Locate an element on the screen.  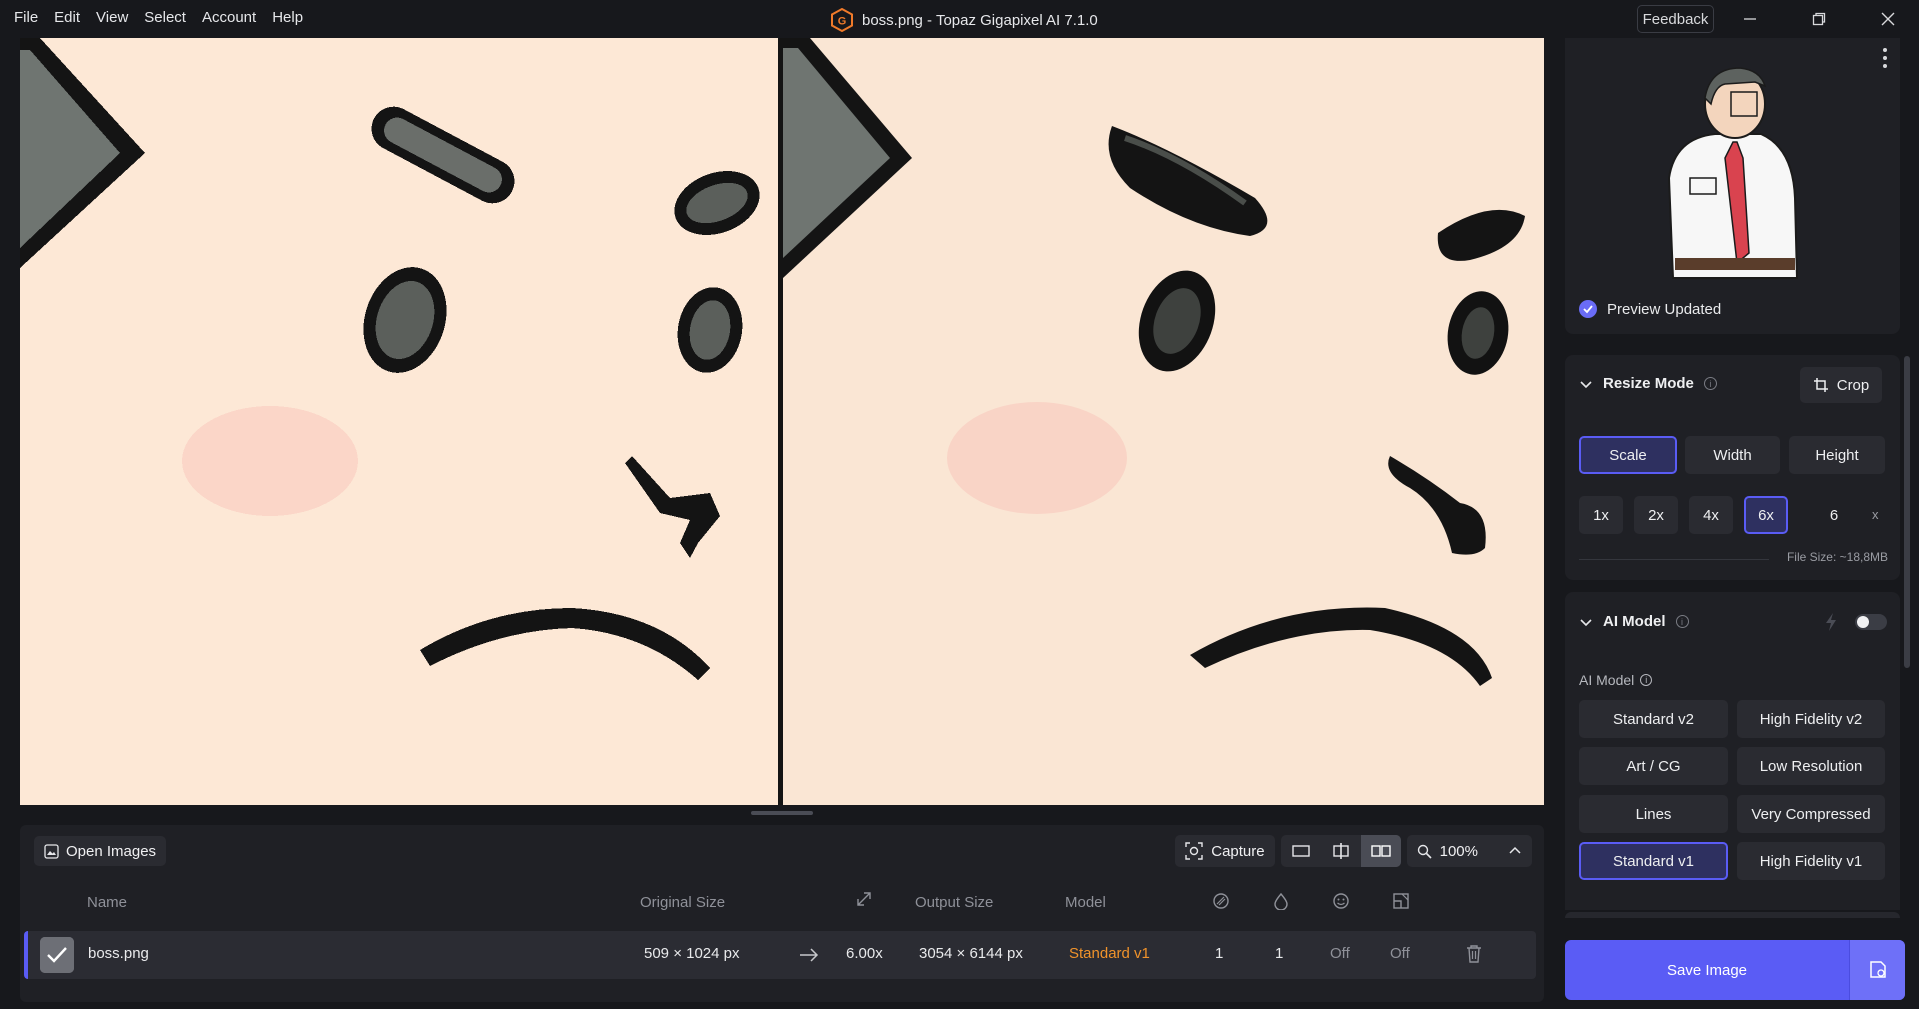
menu-file: File is located at coordinates (26, 17).